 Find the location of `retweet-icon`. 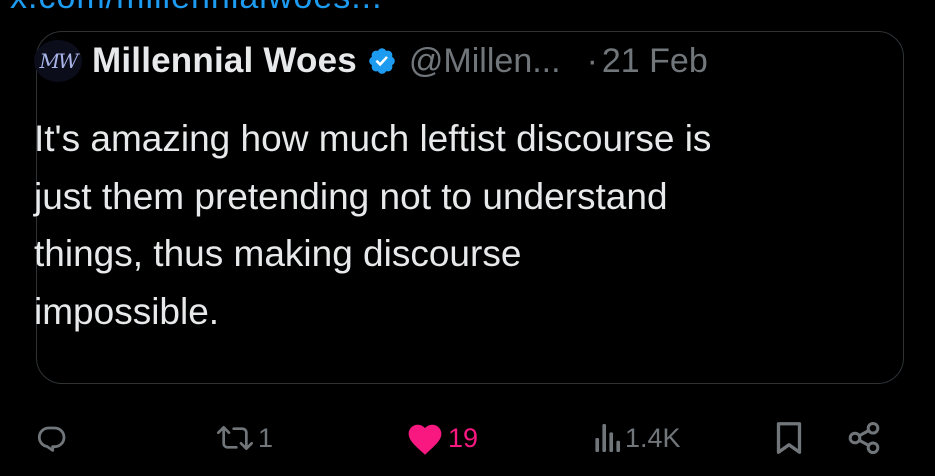

retweet-icon is located at coordinates (235, 438).